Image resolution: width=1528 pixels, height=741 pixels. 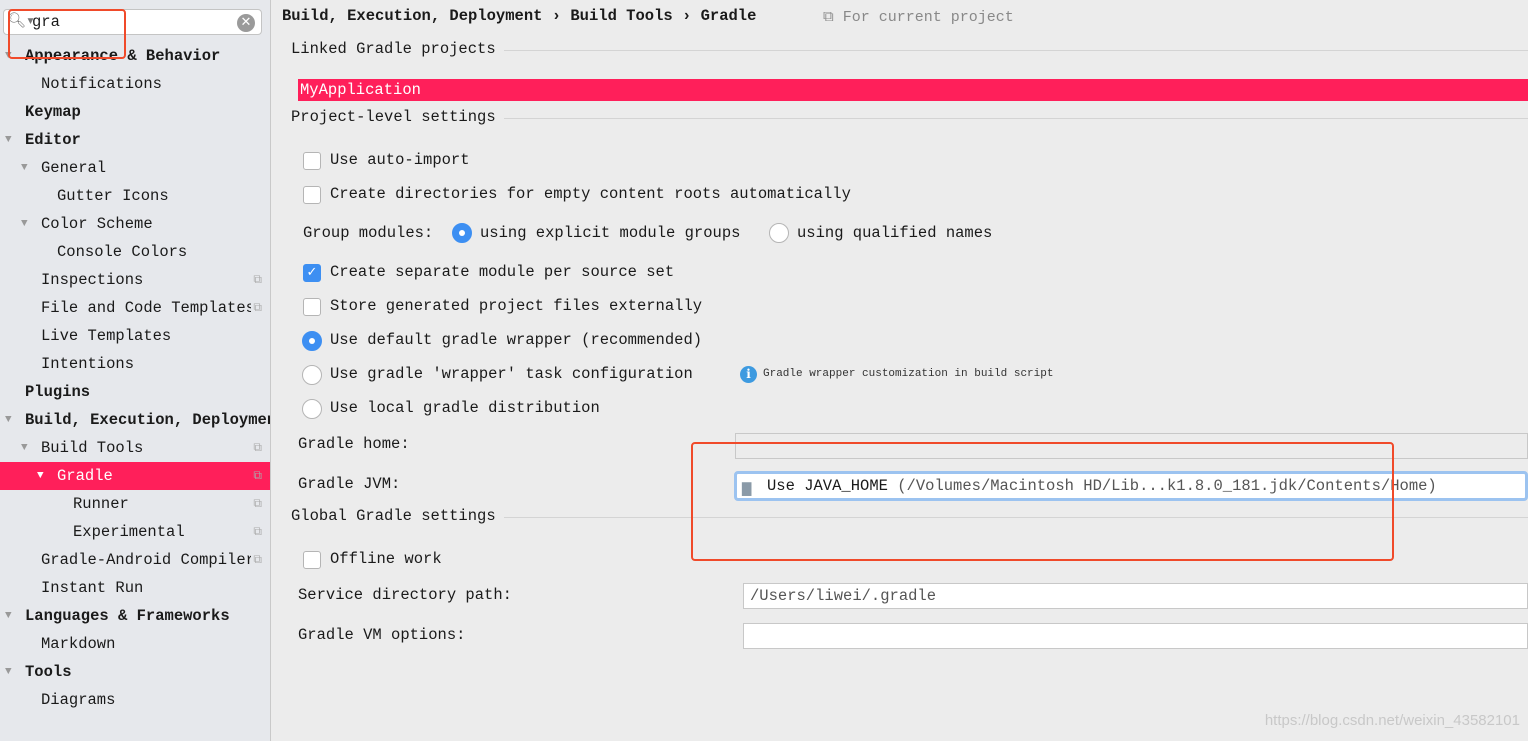 What do you see at coordinates (312, 161) in the screenshot?
I see `auto-import-checkbox` at bounding box center [312, 161].